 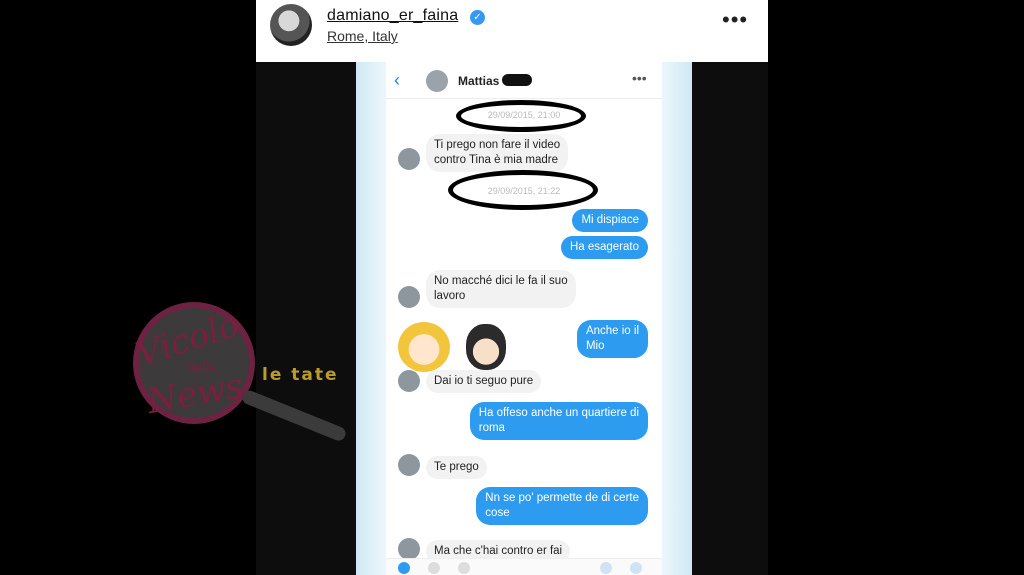 What do you see at coordinates (294, 415) in the screenshot?
I see `magnifier-handle` at bounding box center [294, 415].